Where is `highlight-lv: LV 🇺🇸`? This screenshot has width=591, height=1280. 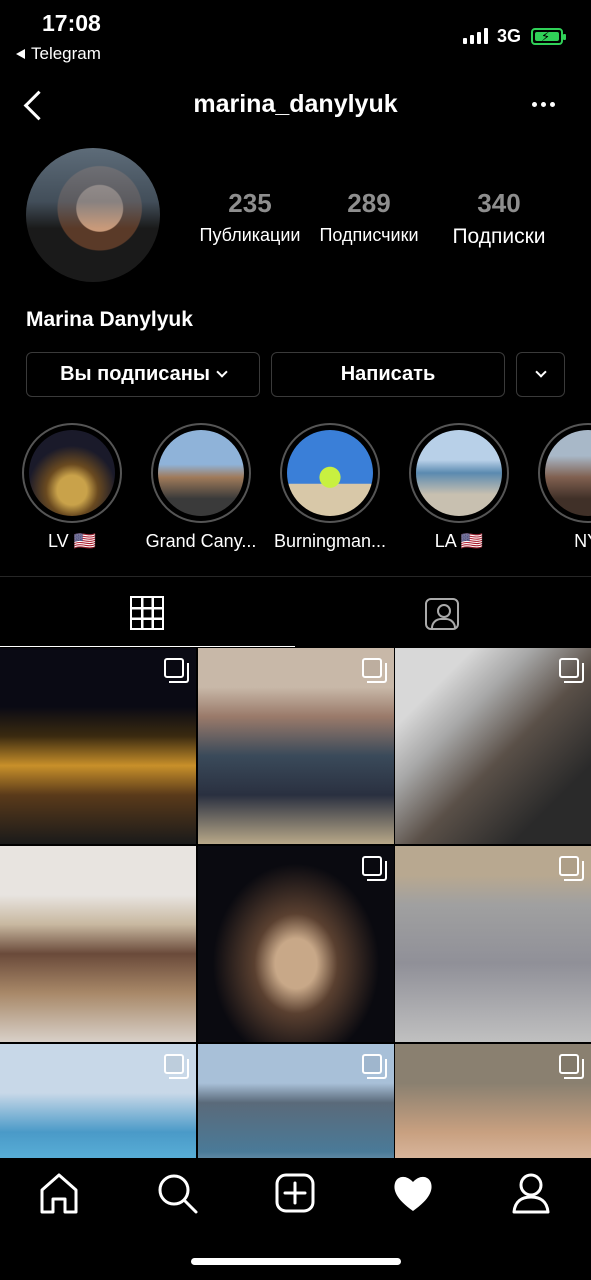 highlight-lv: LV 🇺🇸 is located at coordinates (72, 487).